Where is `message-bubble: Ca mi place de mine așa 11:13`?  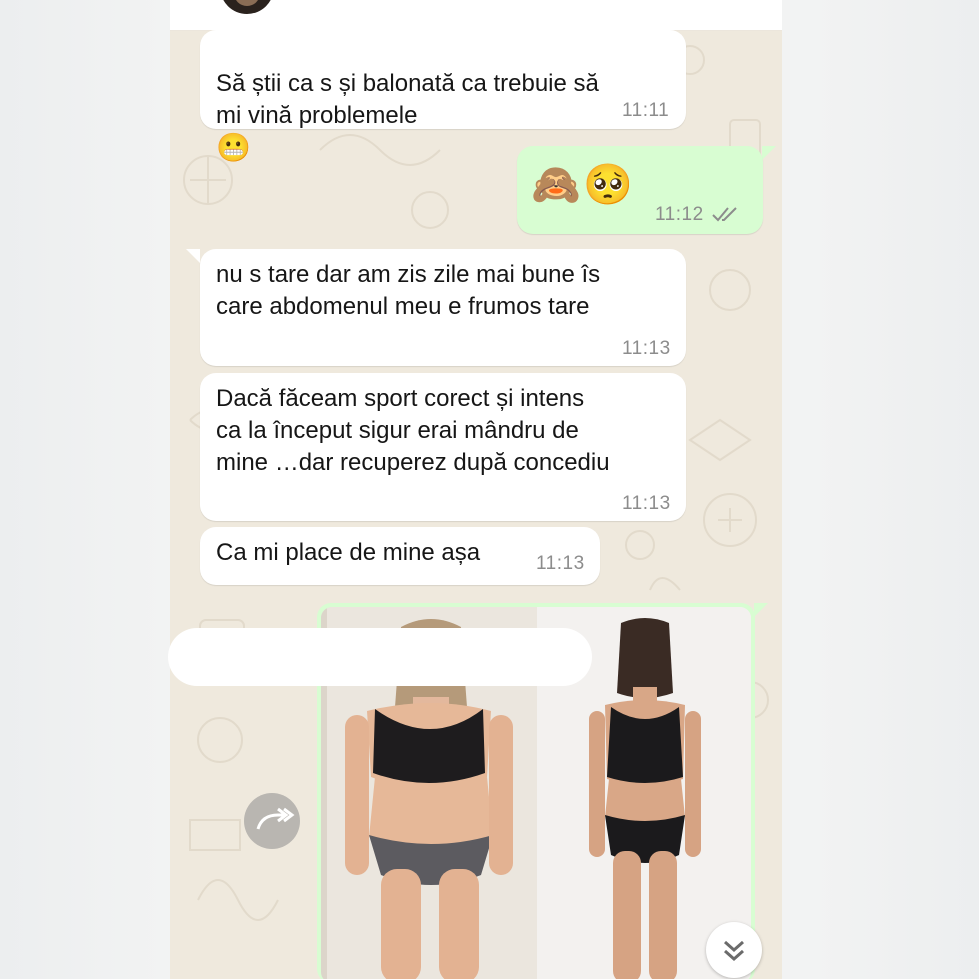
message-bubble: Ca mi place de mine așa 11:13 is located at coordinates (400, 556).